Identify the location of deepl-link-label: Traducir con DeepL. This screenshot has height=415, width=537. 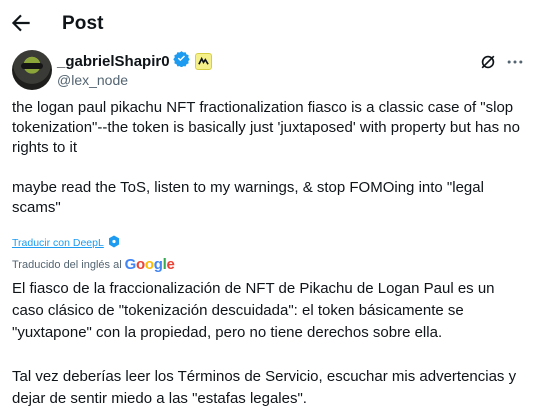
(58, 243).